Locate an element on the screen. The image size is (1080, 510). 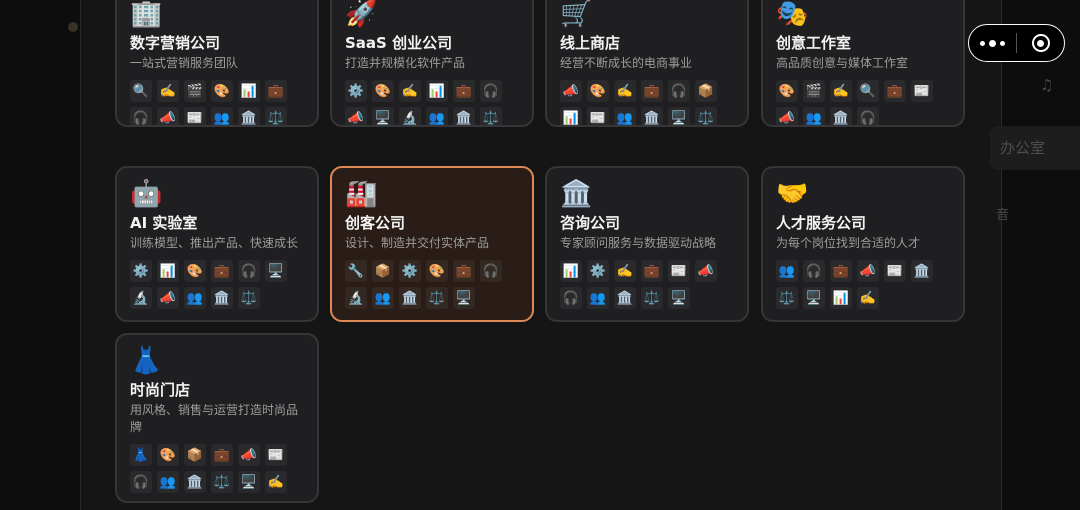
card-description: 为每个岗位找到合适的人才 is located at coordinates (848, 243).